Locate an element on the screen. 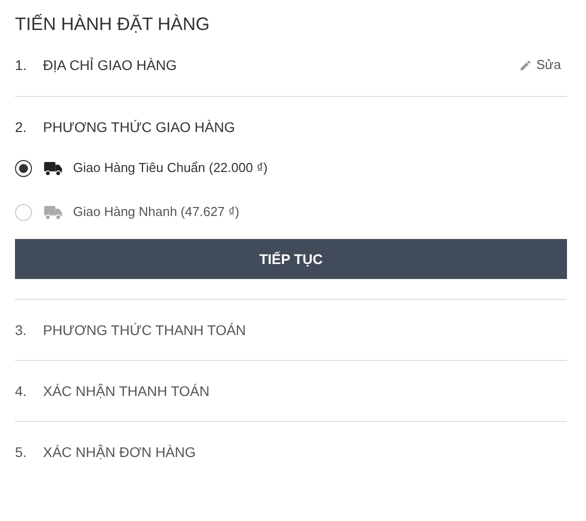 The width and height of the screenshot is (586, 521). shipping-option-label: Giao Hàng Tiêu Chuẩn (22.000 ₫) is located at coordinates (170, 168).